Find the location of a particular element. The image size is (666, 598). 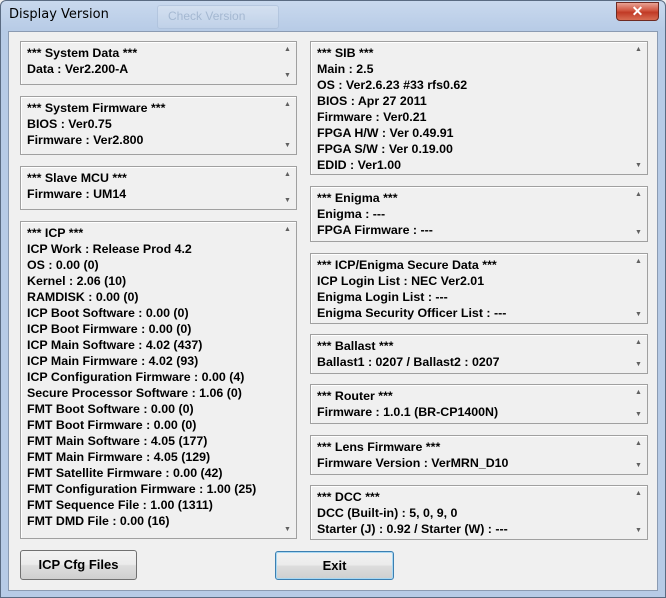

panel-line: ICP Login List : NEC Ver2.01 is located at coordinates (401, 281).